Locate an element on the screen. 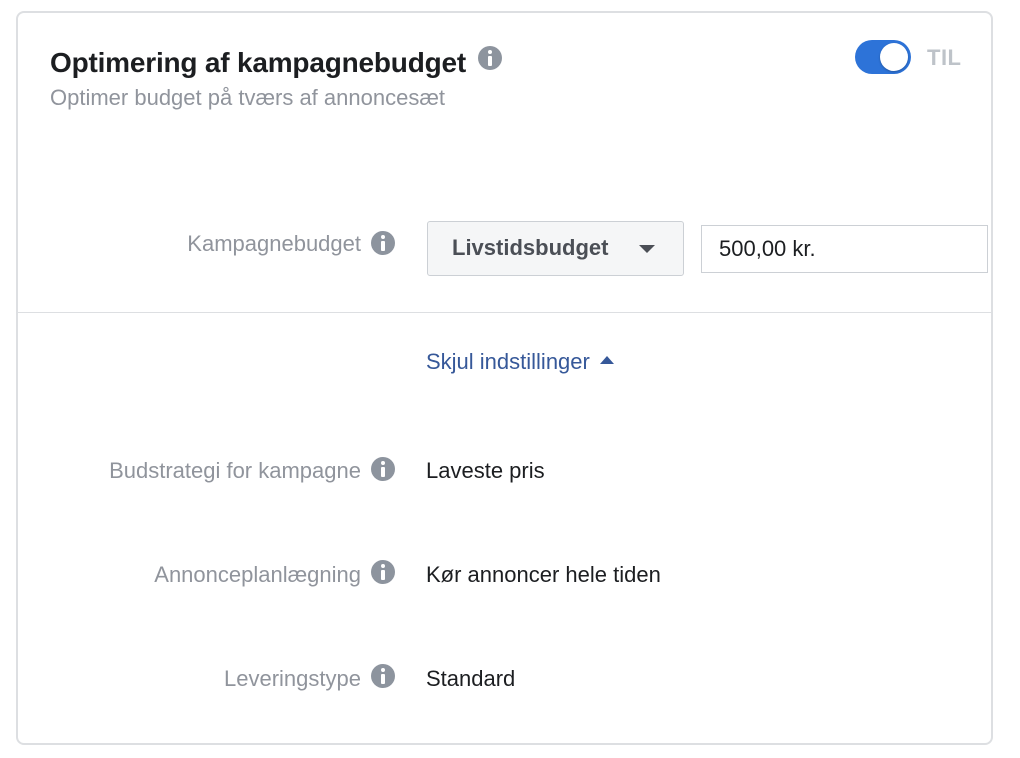  section-subtitle: Optimer budget på tværs af annoncesæt is located at coordinates (247, 97).